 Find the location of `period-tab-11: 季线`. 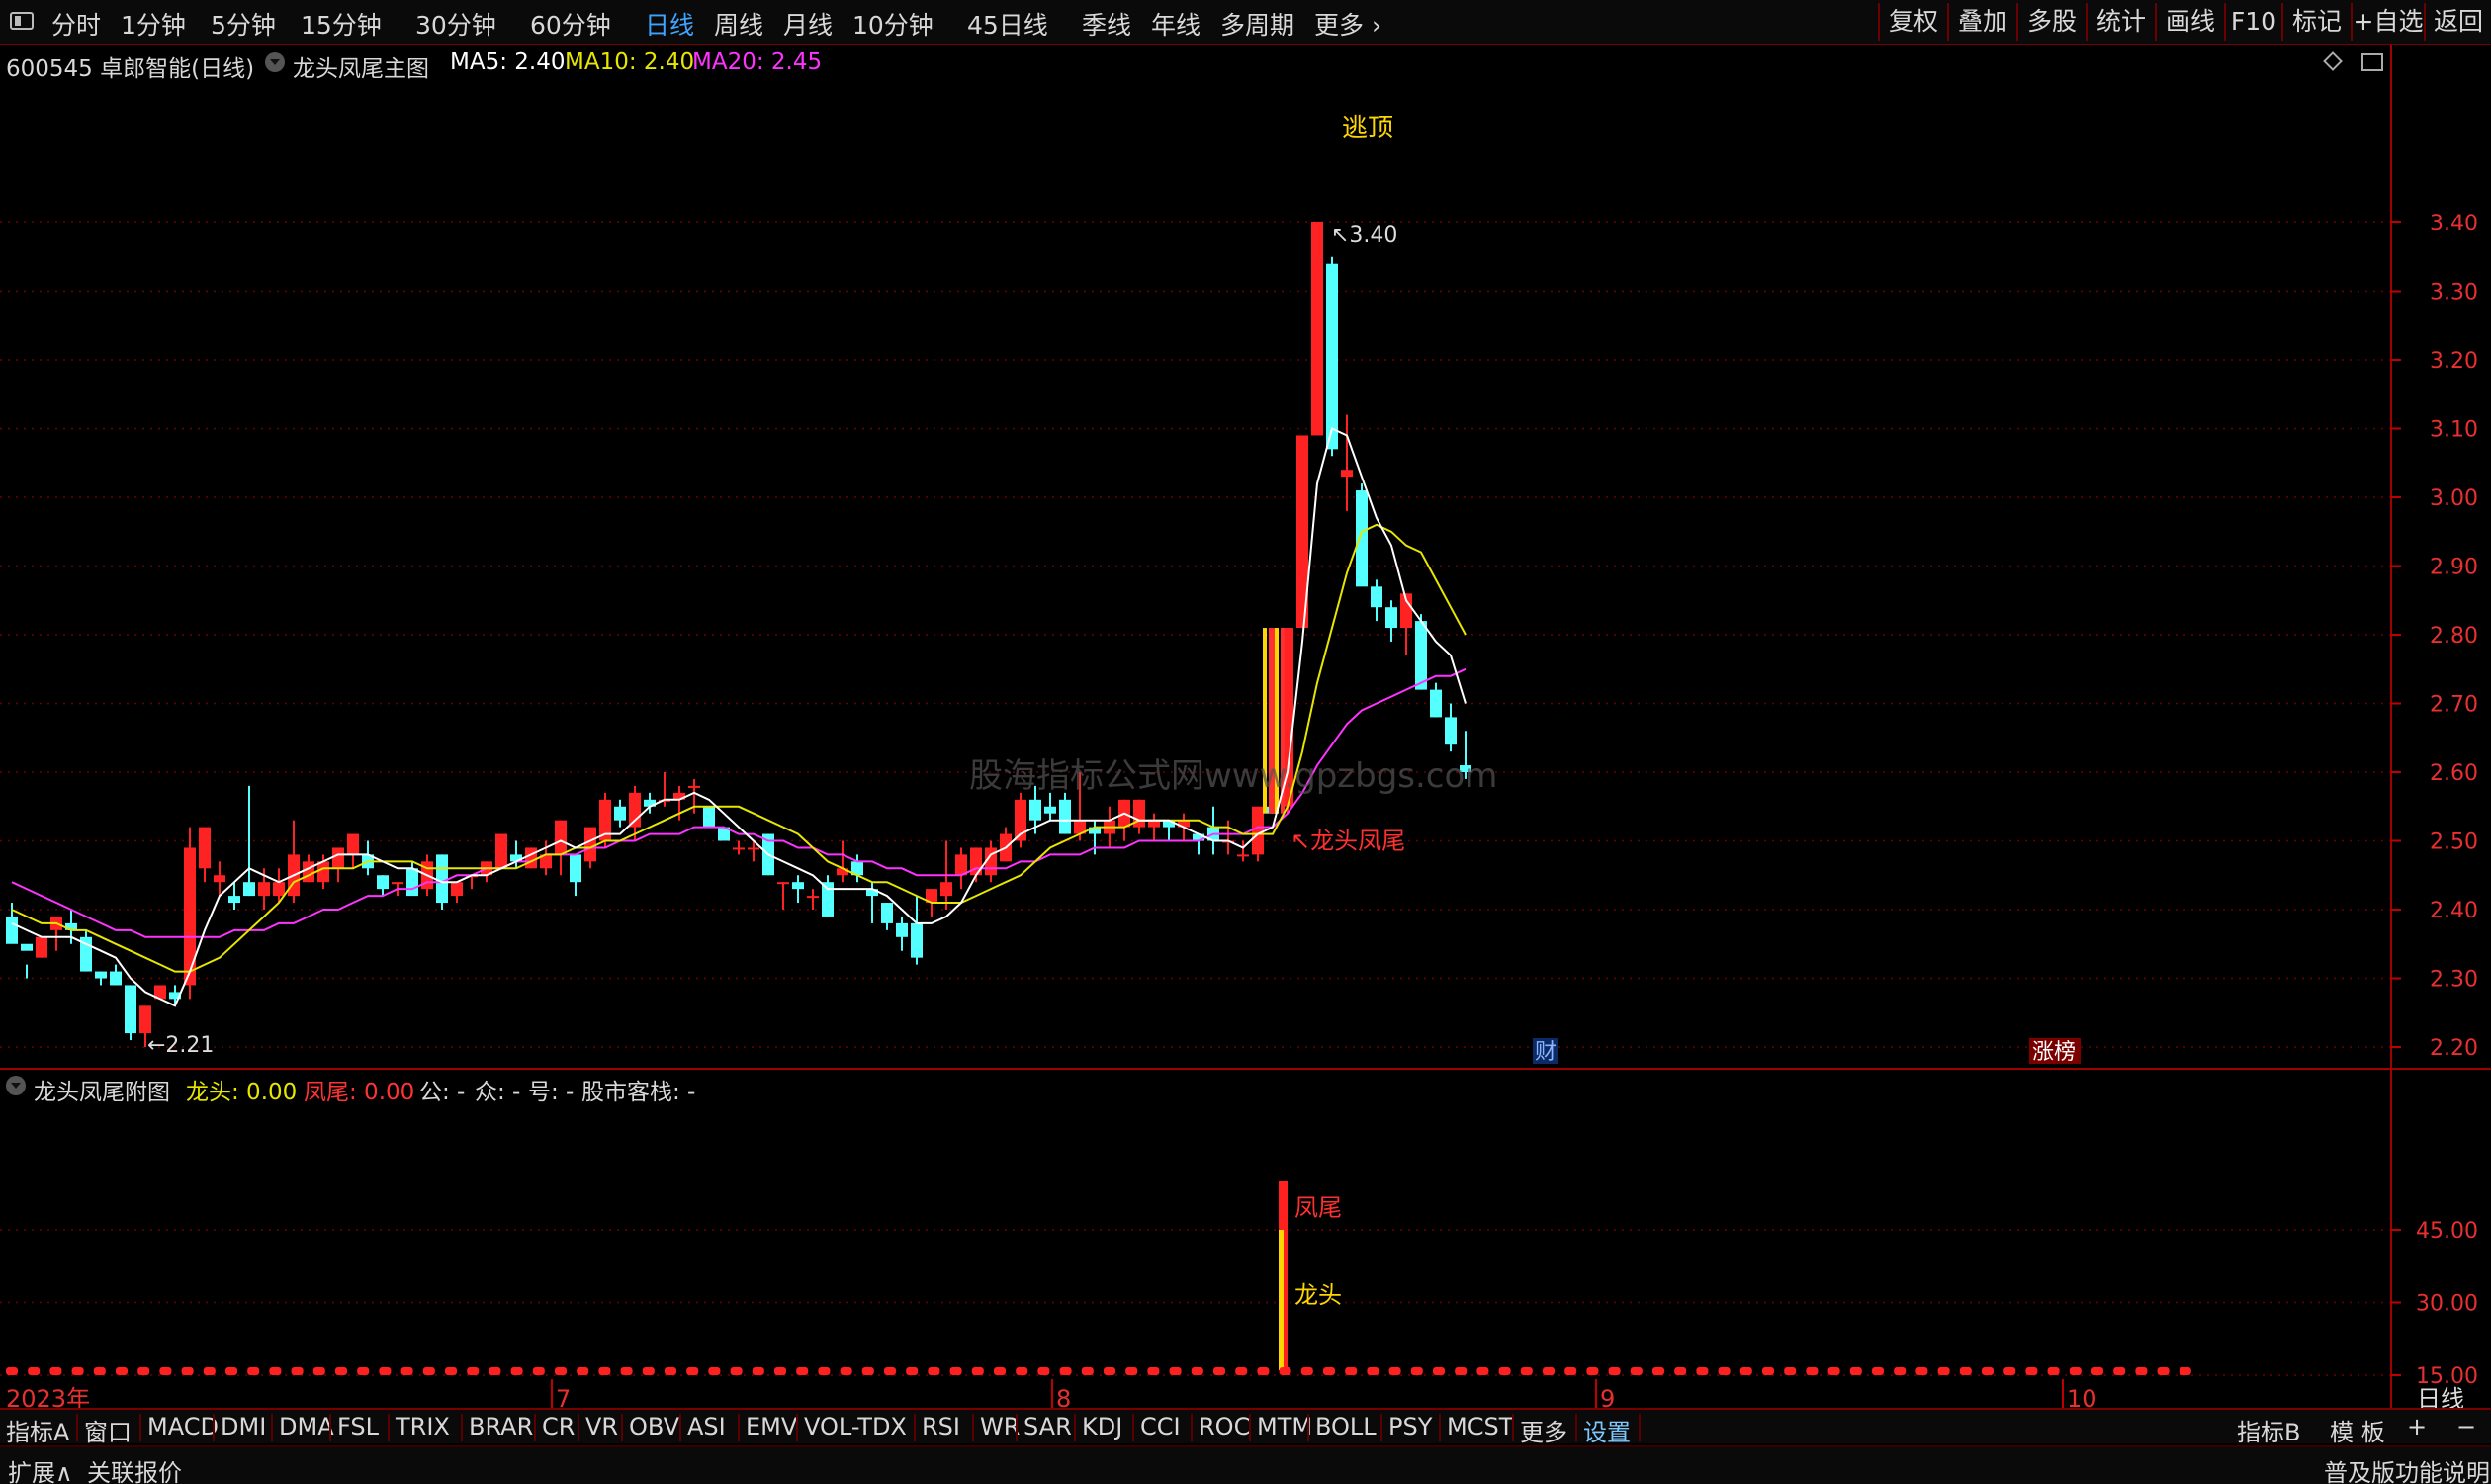

period-tab-11: 季线 is located at coordinates (1106, 24).